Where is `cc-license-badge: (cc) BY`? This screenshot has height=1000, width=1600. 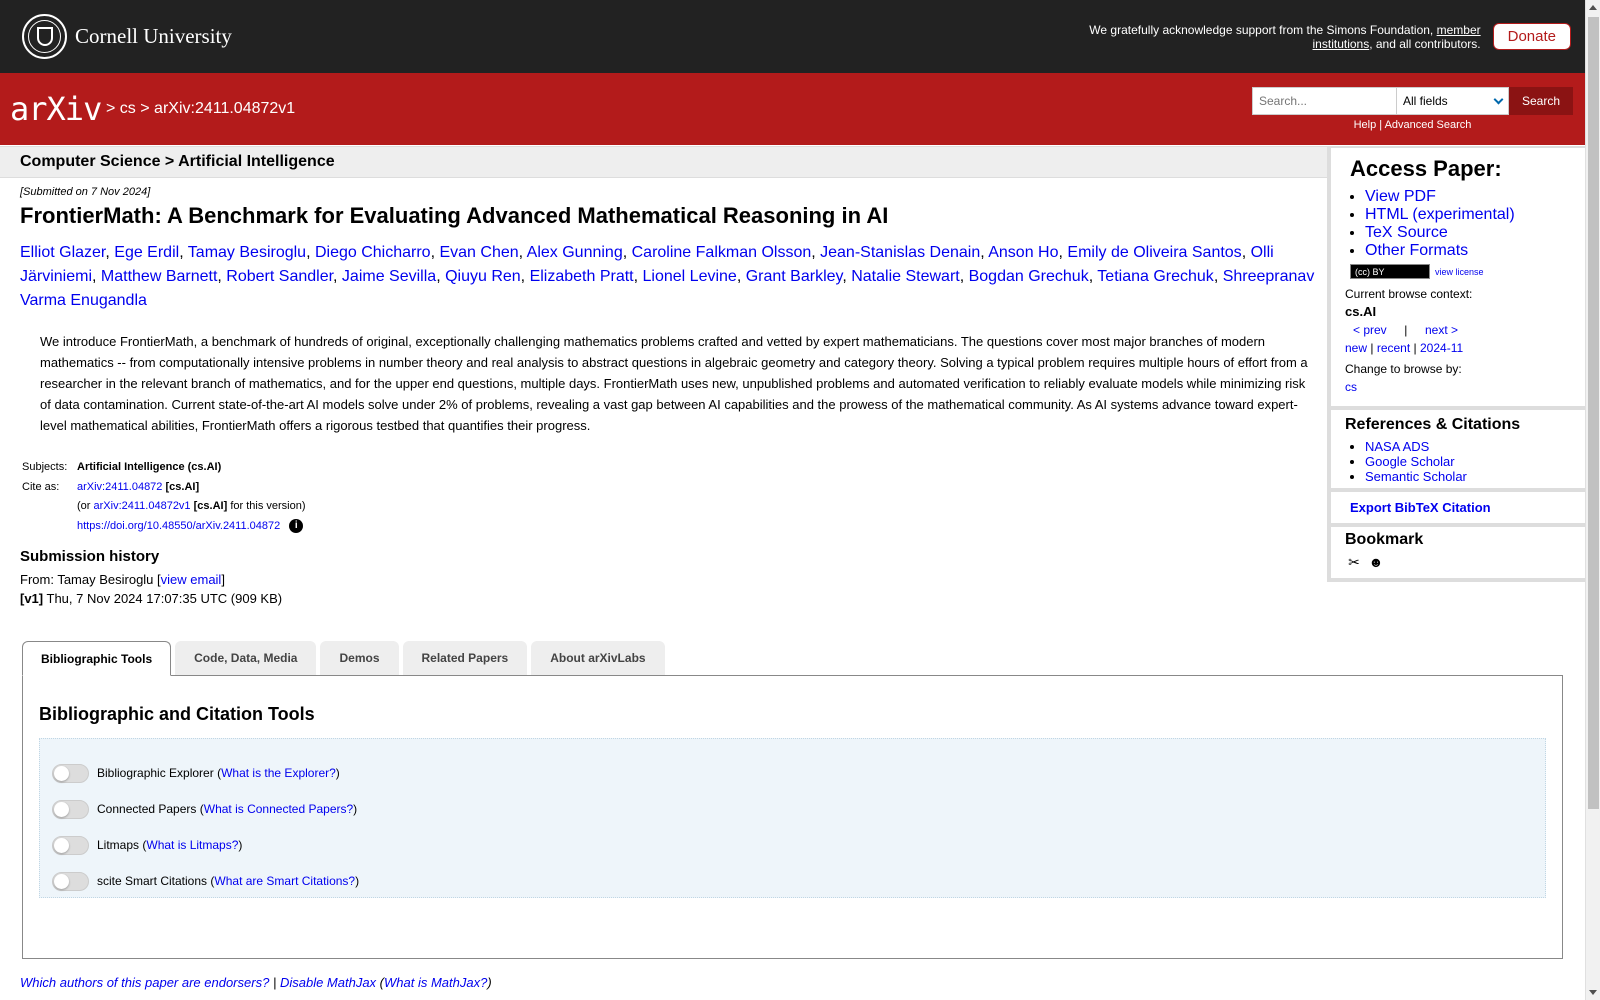 cc-license-badge: (cc) BY is located at coordinates (1390, 271).